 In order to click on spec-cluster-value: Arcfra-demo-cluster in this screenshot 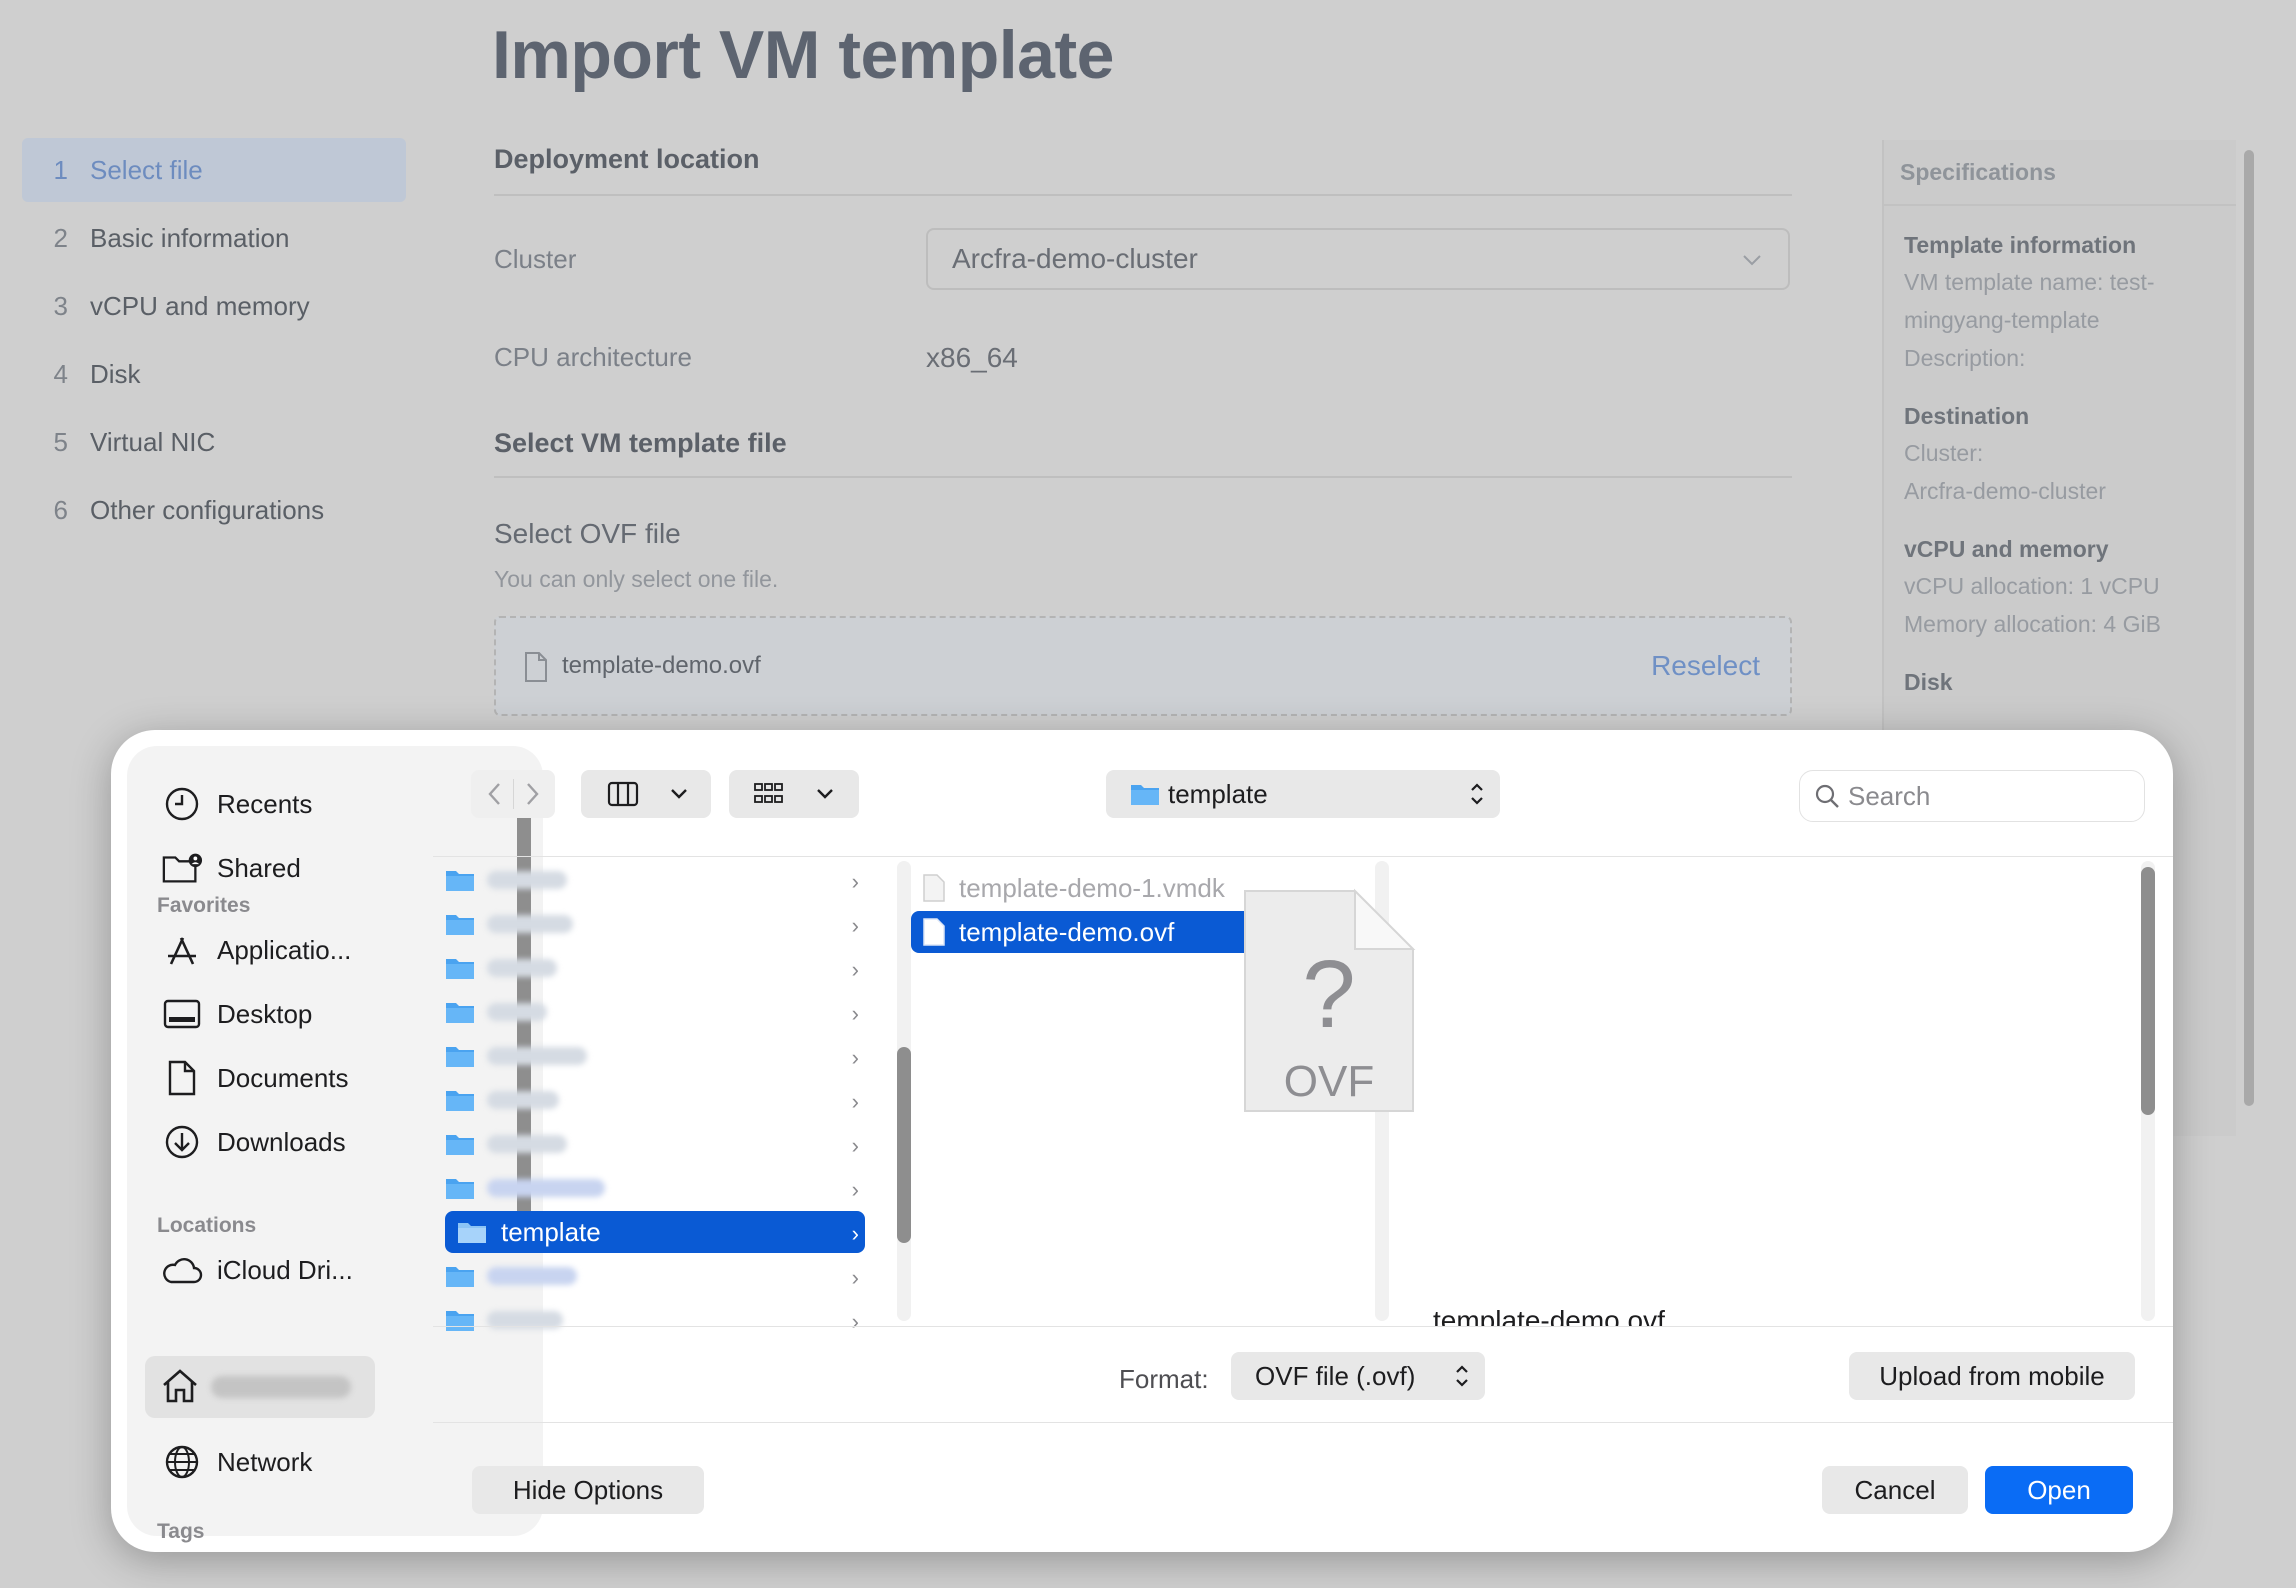, I will do `click(2005, 491)`.